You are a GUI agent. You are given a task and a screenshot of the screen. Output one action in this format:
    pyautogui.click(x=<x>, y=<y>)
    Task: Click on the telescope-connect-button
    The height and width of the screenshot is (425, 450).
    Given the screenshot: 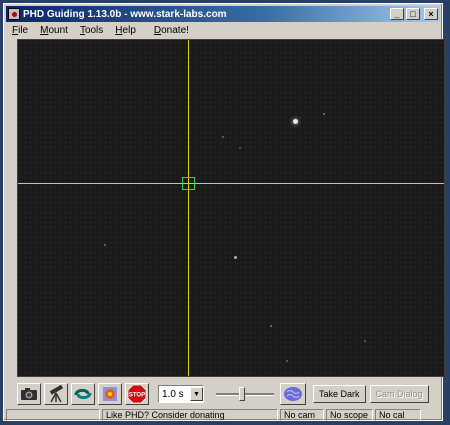 What is the action you would take?
    pyautogui.click(x=56, y=394)
    